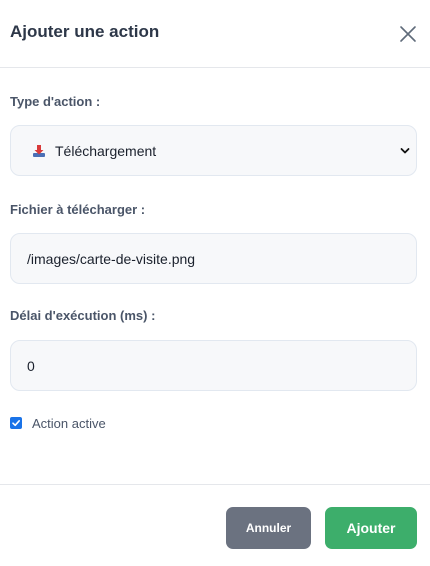  Describe the element at coordinates (405, 150) in the screenshot. I see `chevron-down-icon` at that location.